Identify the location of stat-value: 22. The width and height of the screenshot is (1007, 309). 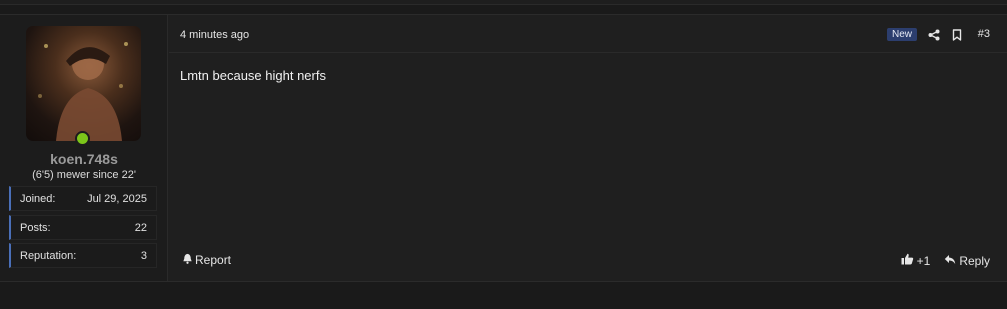
(140, 227).